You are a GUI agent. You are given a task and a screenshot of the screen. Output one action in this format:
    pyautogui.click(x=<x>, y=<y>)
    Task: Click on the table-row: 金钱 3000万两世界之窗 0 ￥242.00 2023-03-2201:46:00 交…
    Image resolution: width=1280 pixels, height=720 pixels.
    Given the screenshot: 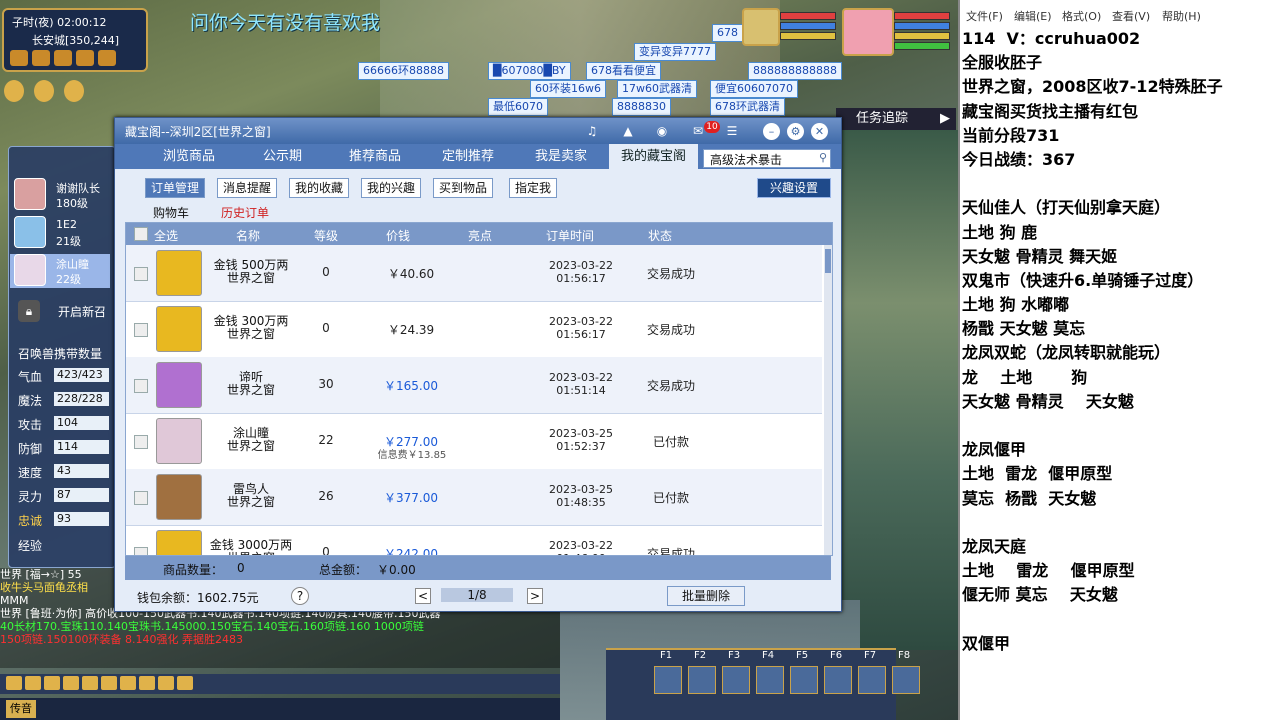 What is the action you would take?
    pyautogui.click(x=474, y=540)
    